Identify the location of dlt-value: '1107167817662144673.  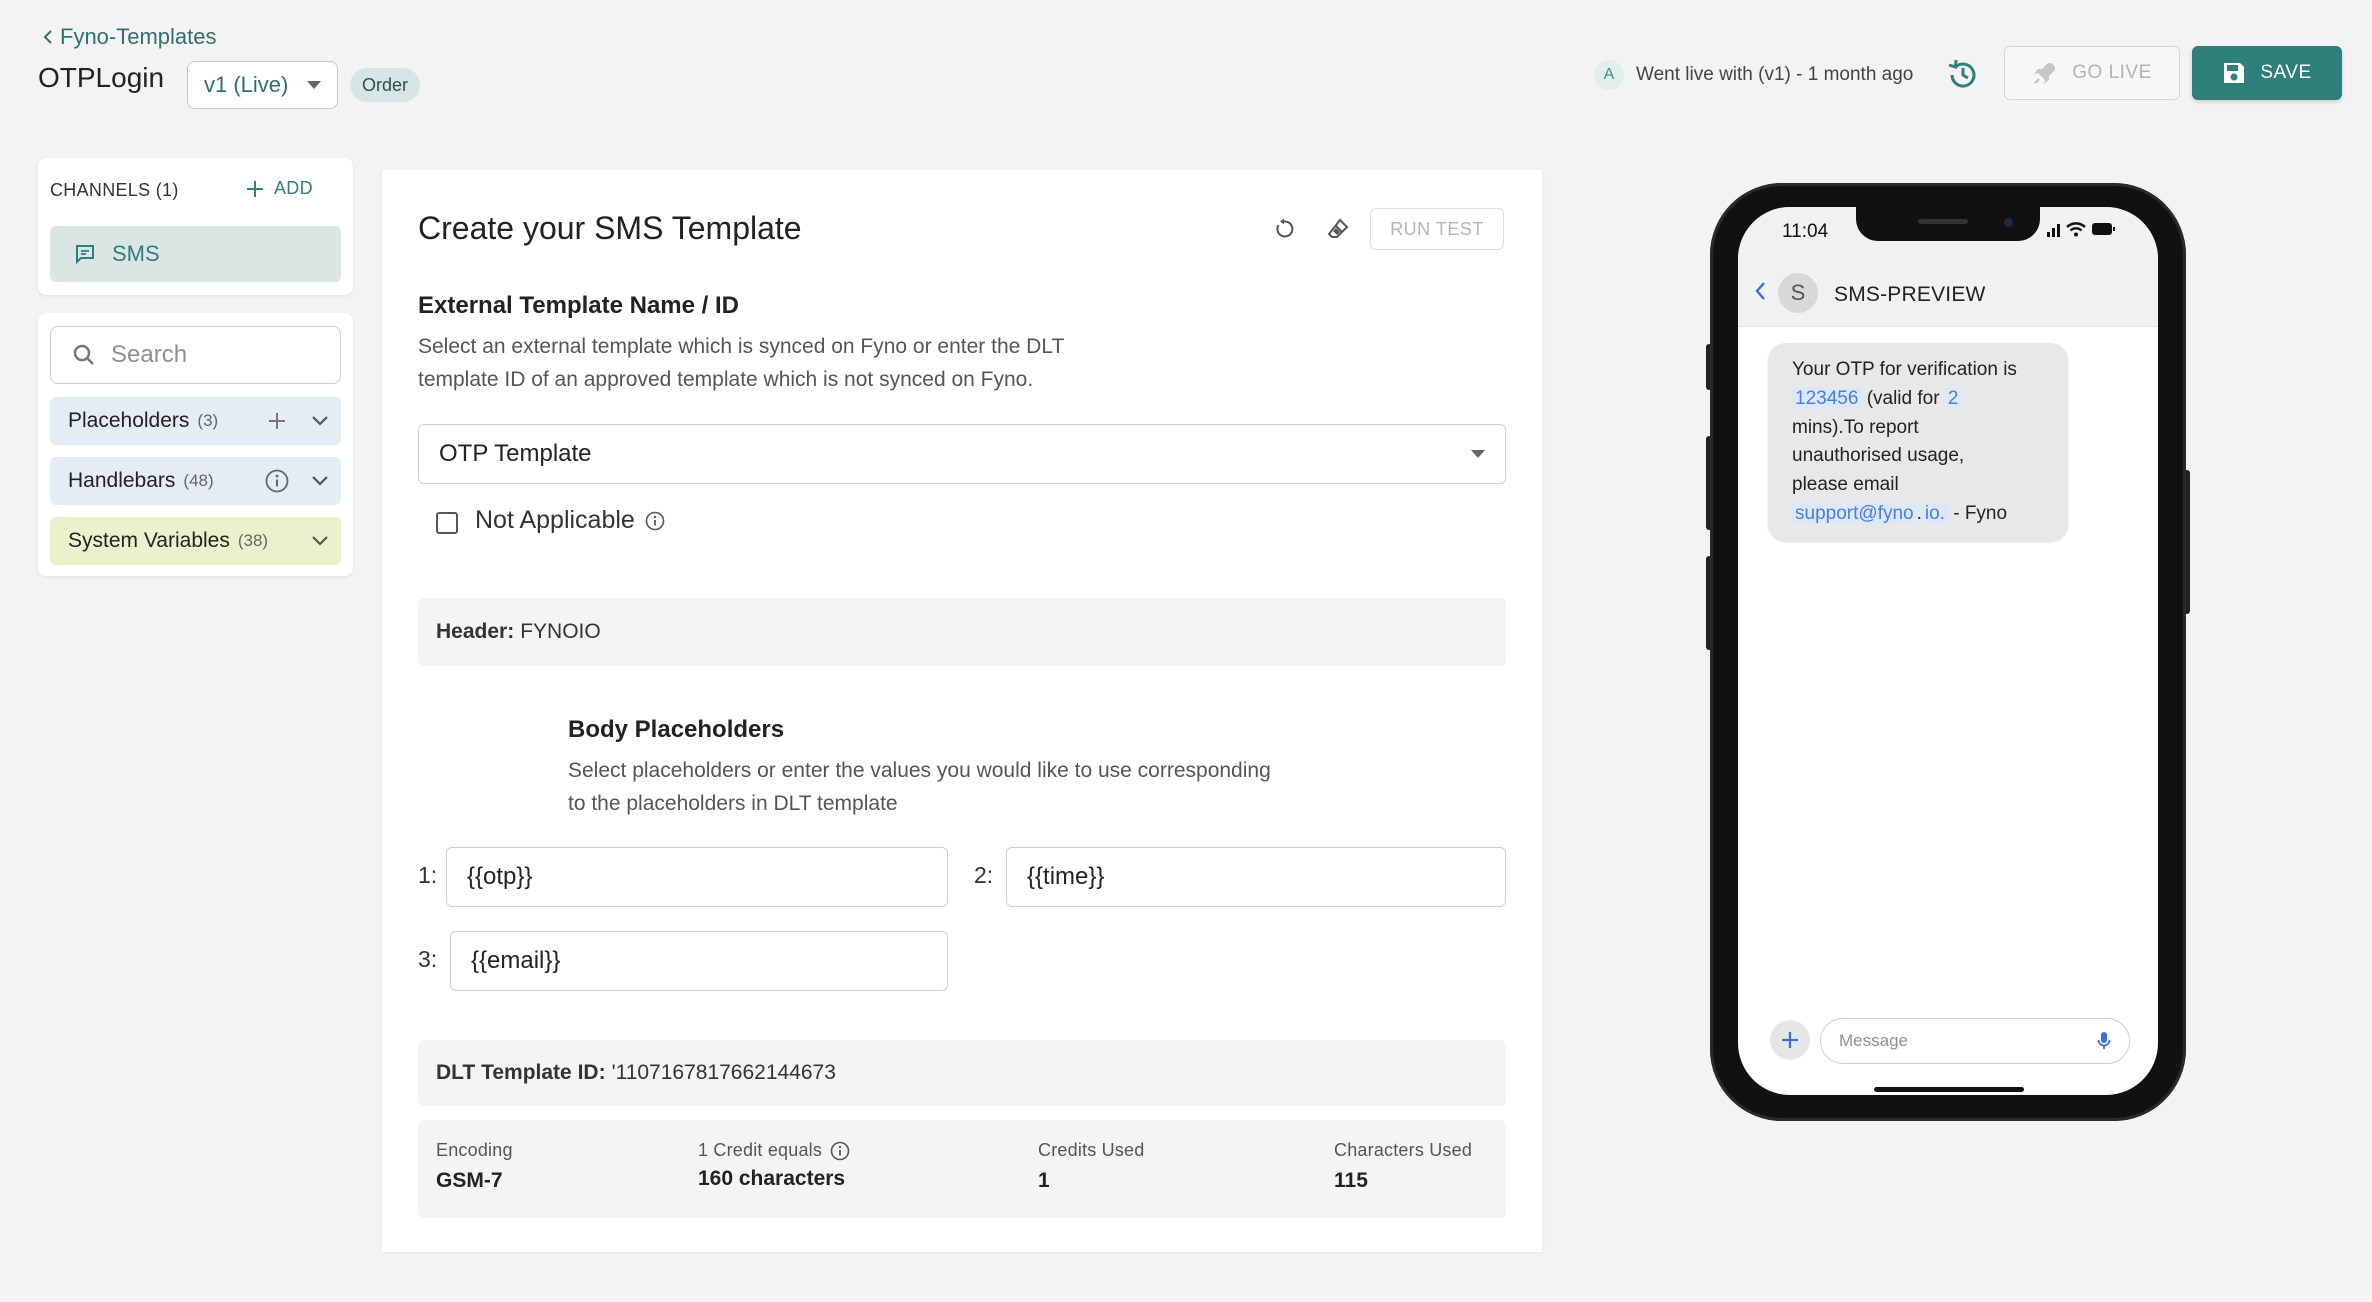
(723, 1072).